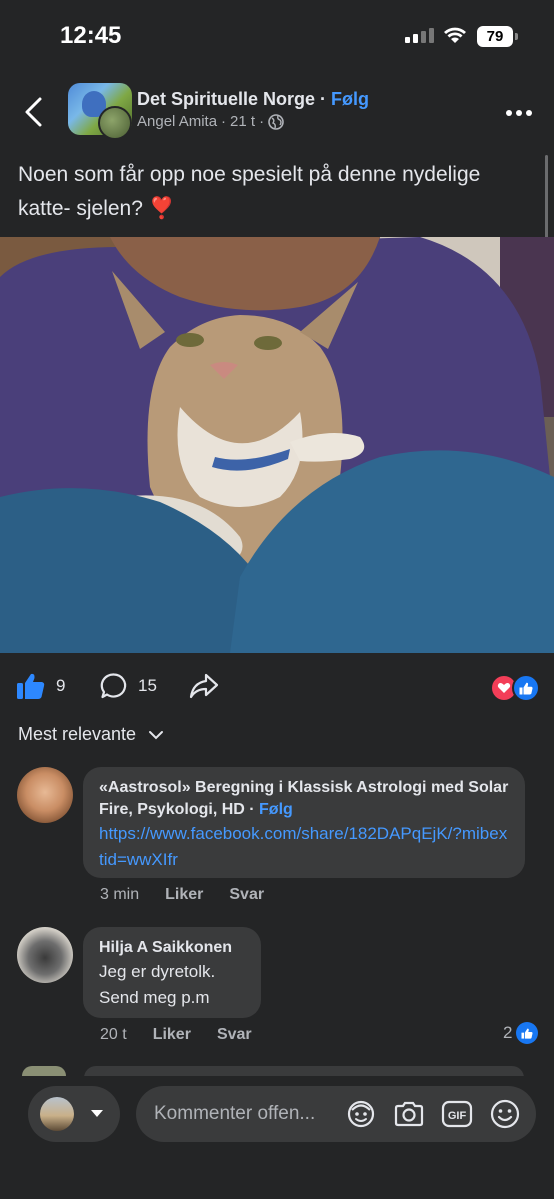 The image size is (554, 1199). I want to click on group-name-line: Det Spirituelle Norge · Følg, so click(253, 99).